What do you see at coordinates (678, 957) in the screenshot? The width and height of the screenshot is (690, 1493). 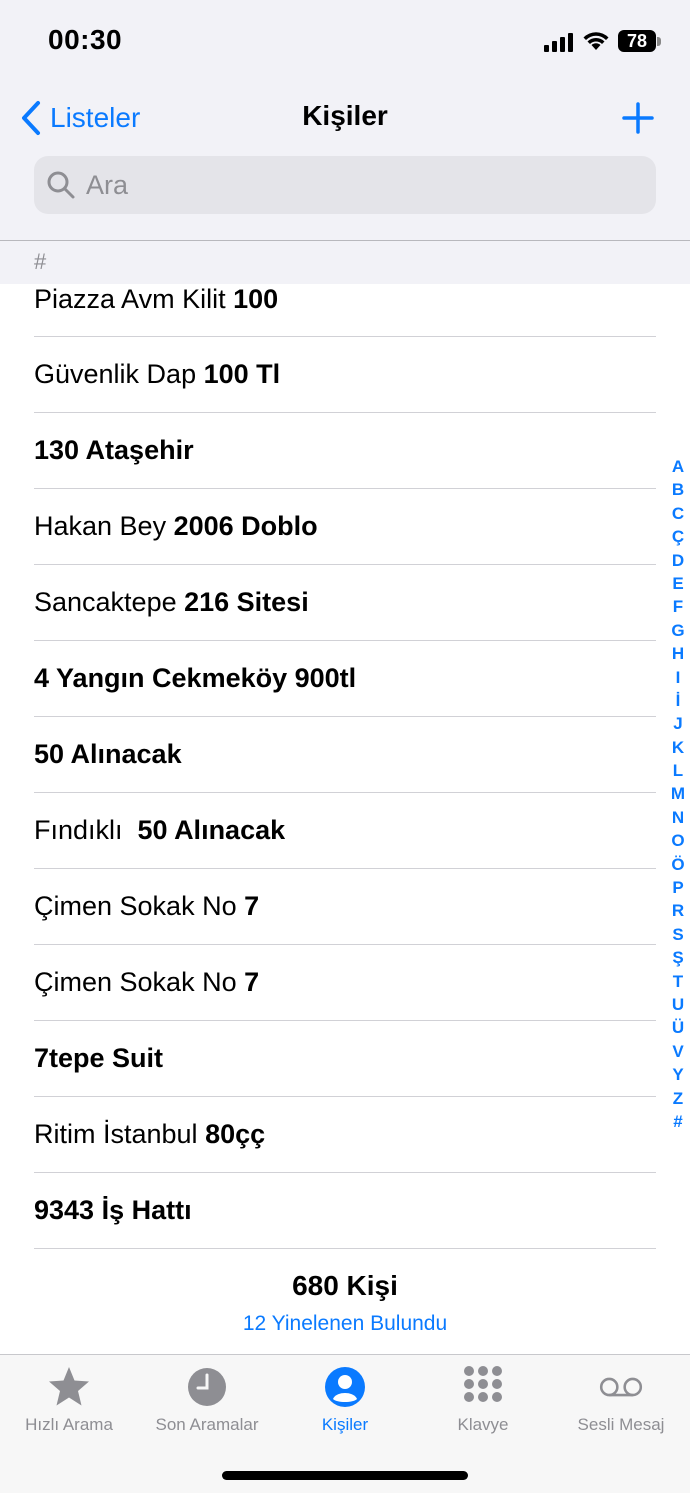 I see `index-letter: Ş` at bounding box center [678, 957].